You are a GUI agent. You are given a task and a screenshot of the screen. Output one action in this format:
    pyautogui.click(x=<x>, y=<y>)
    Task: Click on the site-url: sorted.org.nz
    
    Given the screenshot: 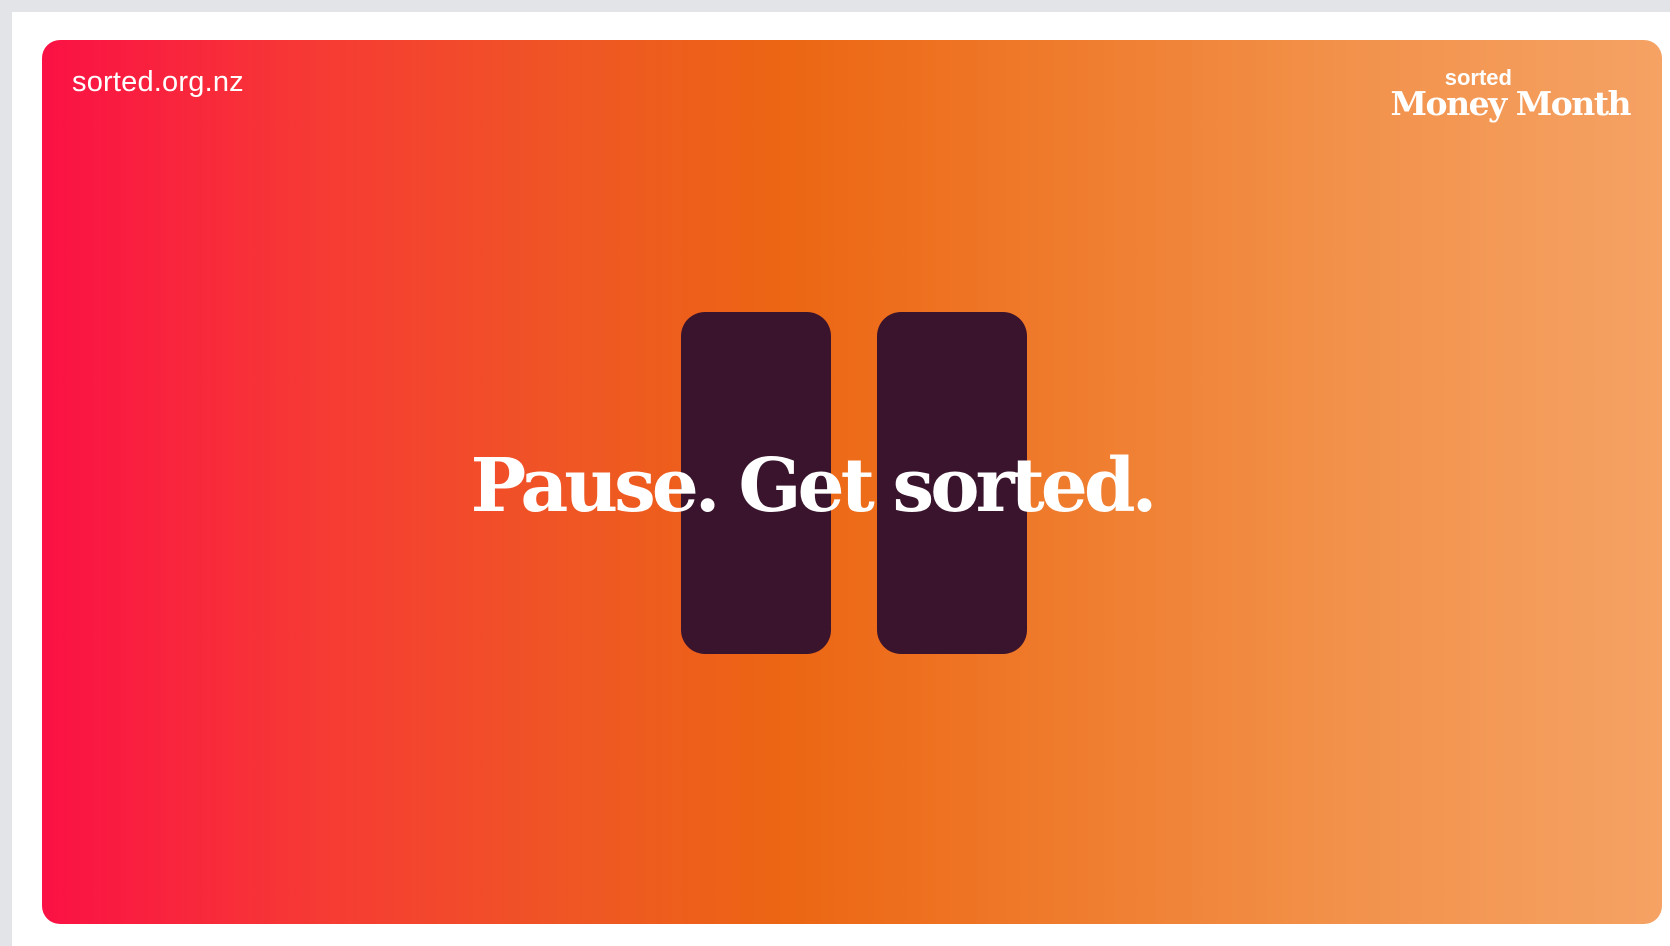 What is the action you would take?
    pyautogui.click(x=158, y=82)
    